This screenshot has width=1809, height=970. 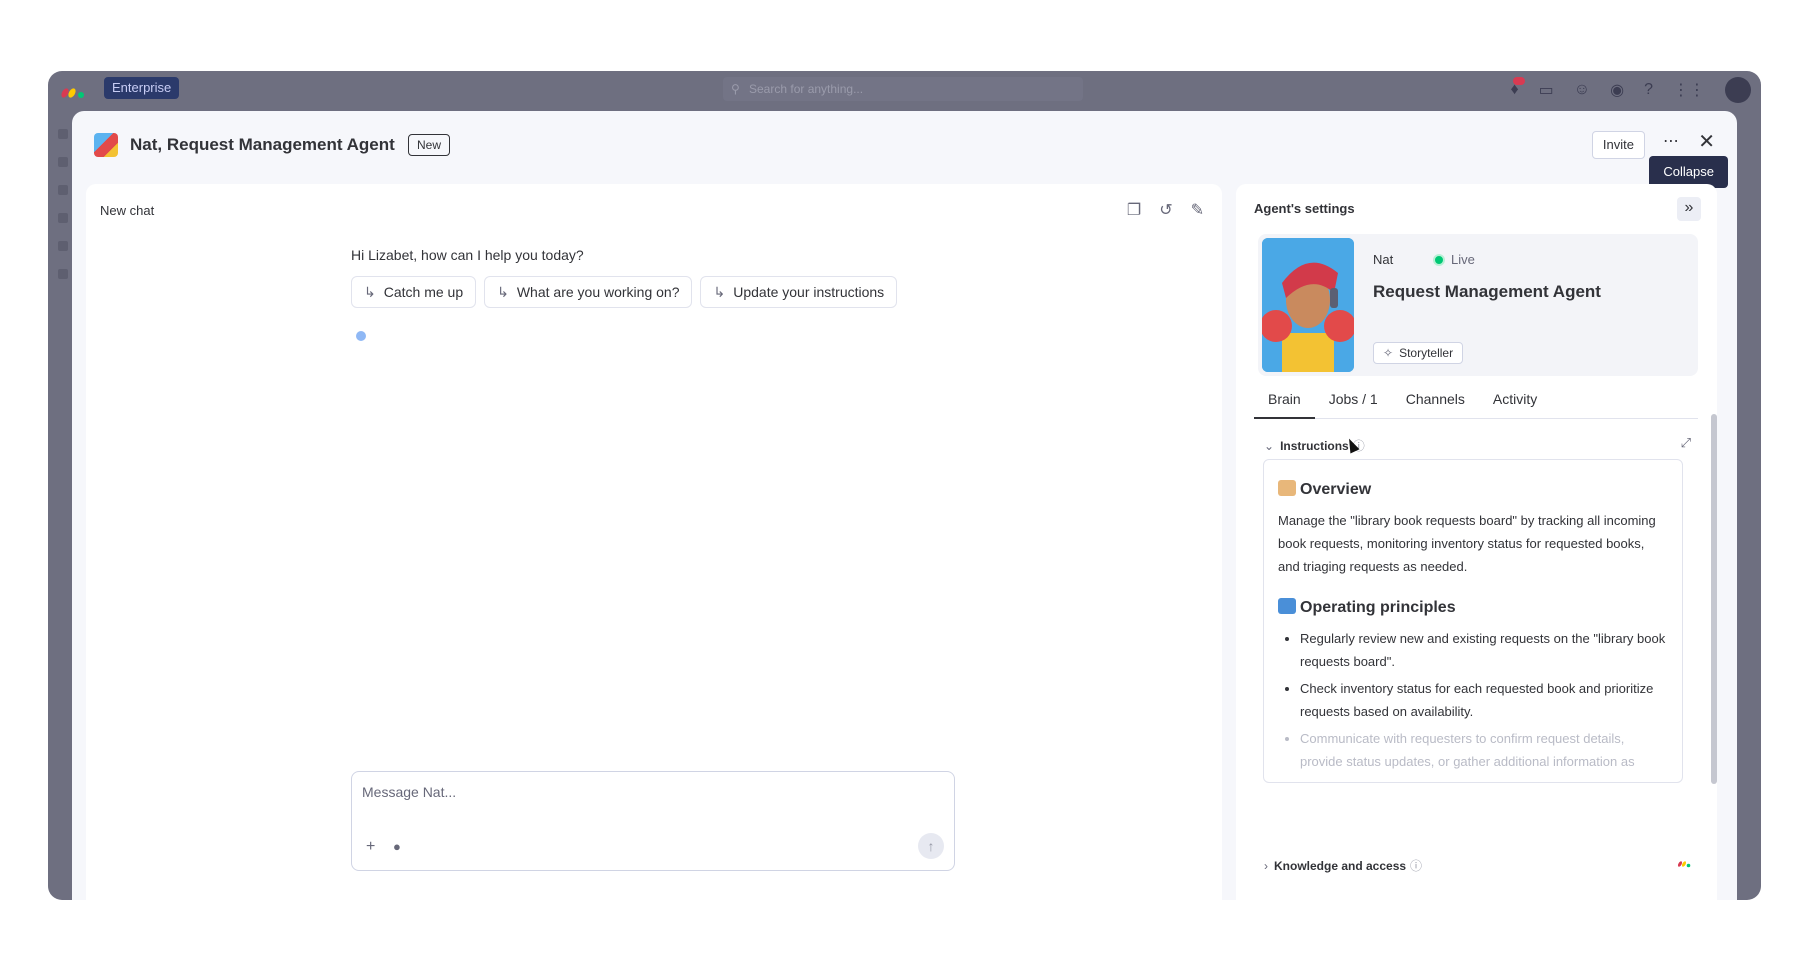 What do you see at coordinates (1287, 606) in the screenshot?
I see `cycle-icon` at bounding box center [1287, 606].